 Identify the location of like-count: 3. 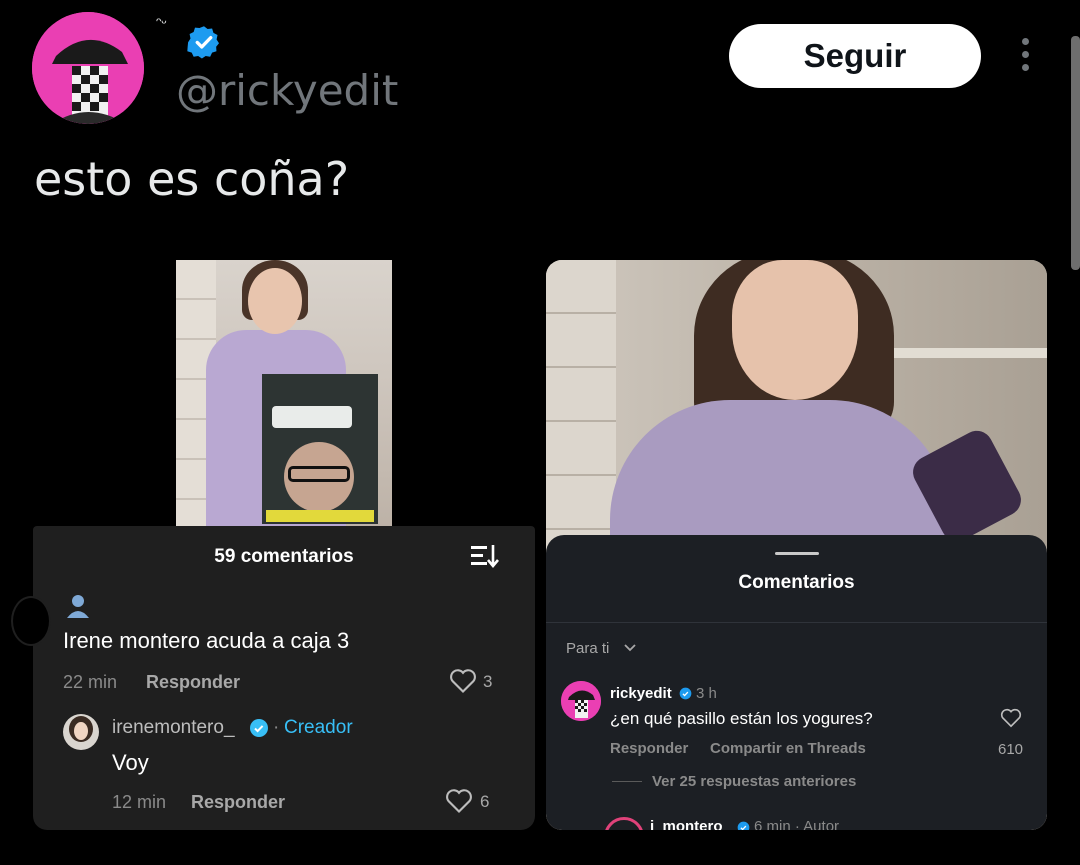
(488, 681).